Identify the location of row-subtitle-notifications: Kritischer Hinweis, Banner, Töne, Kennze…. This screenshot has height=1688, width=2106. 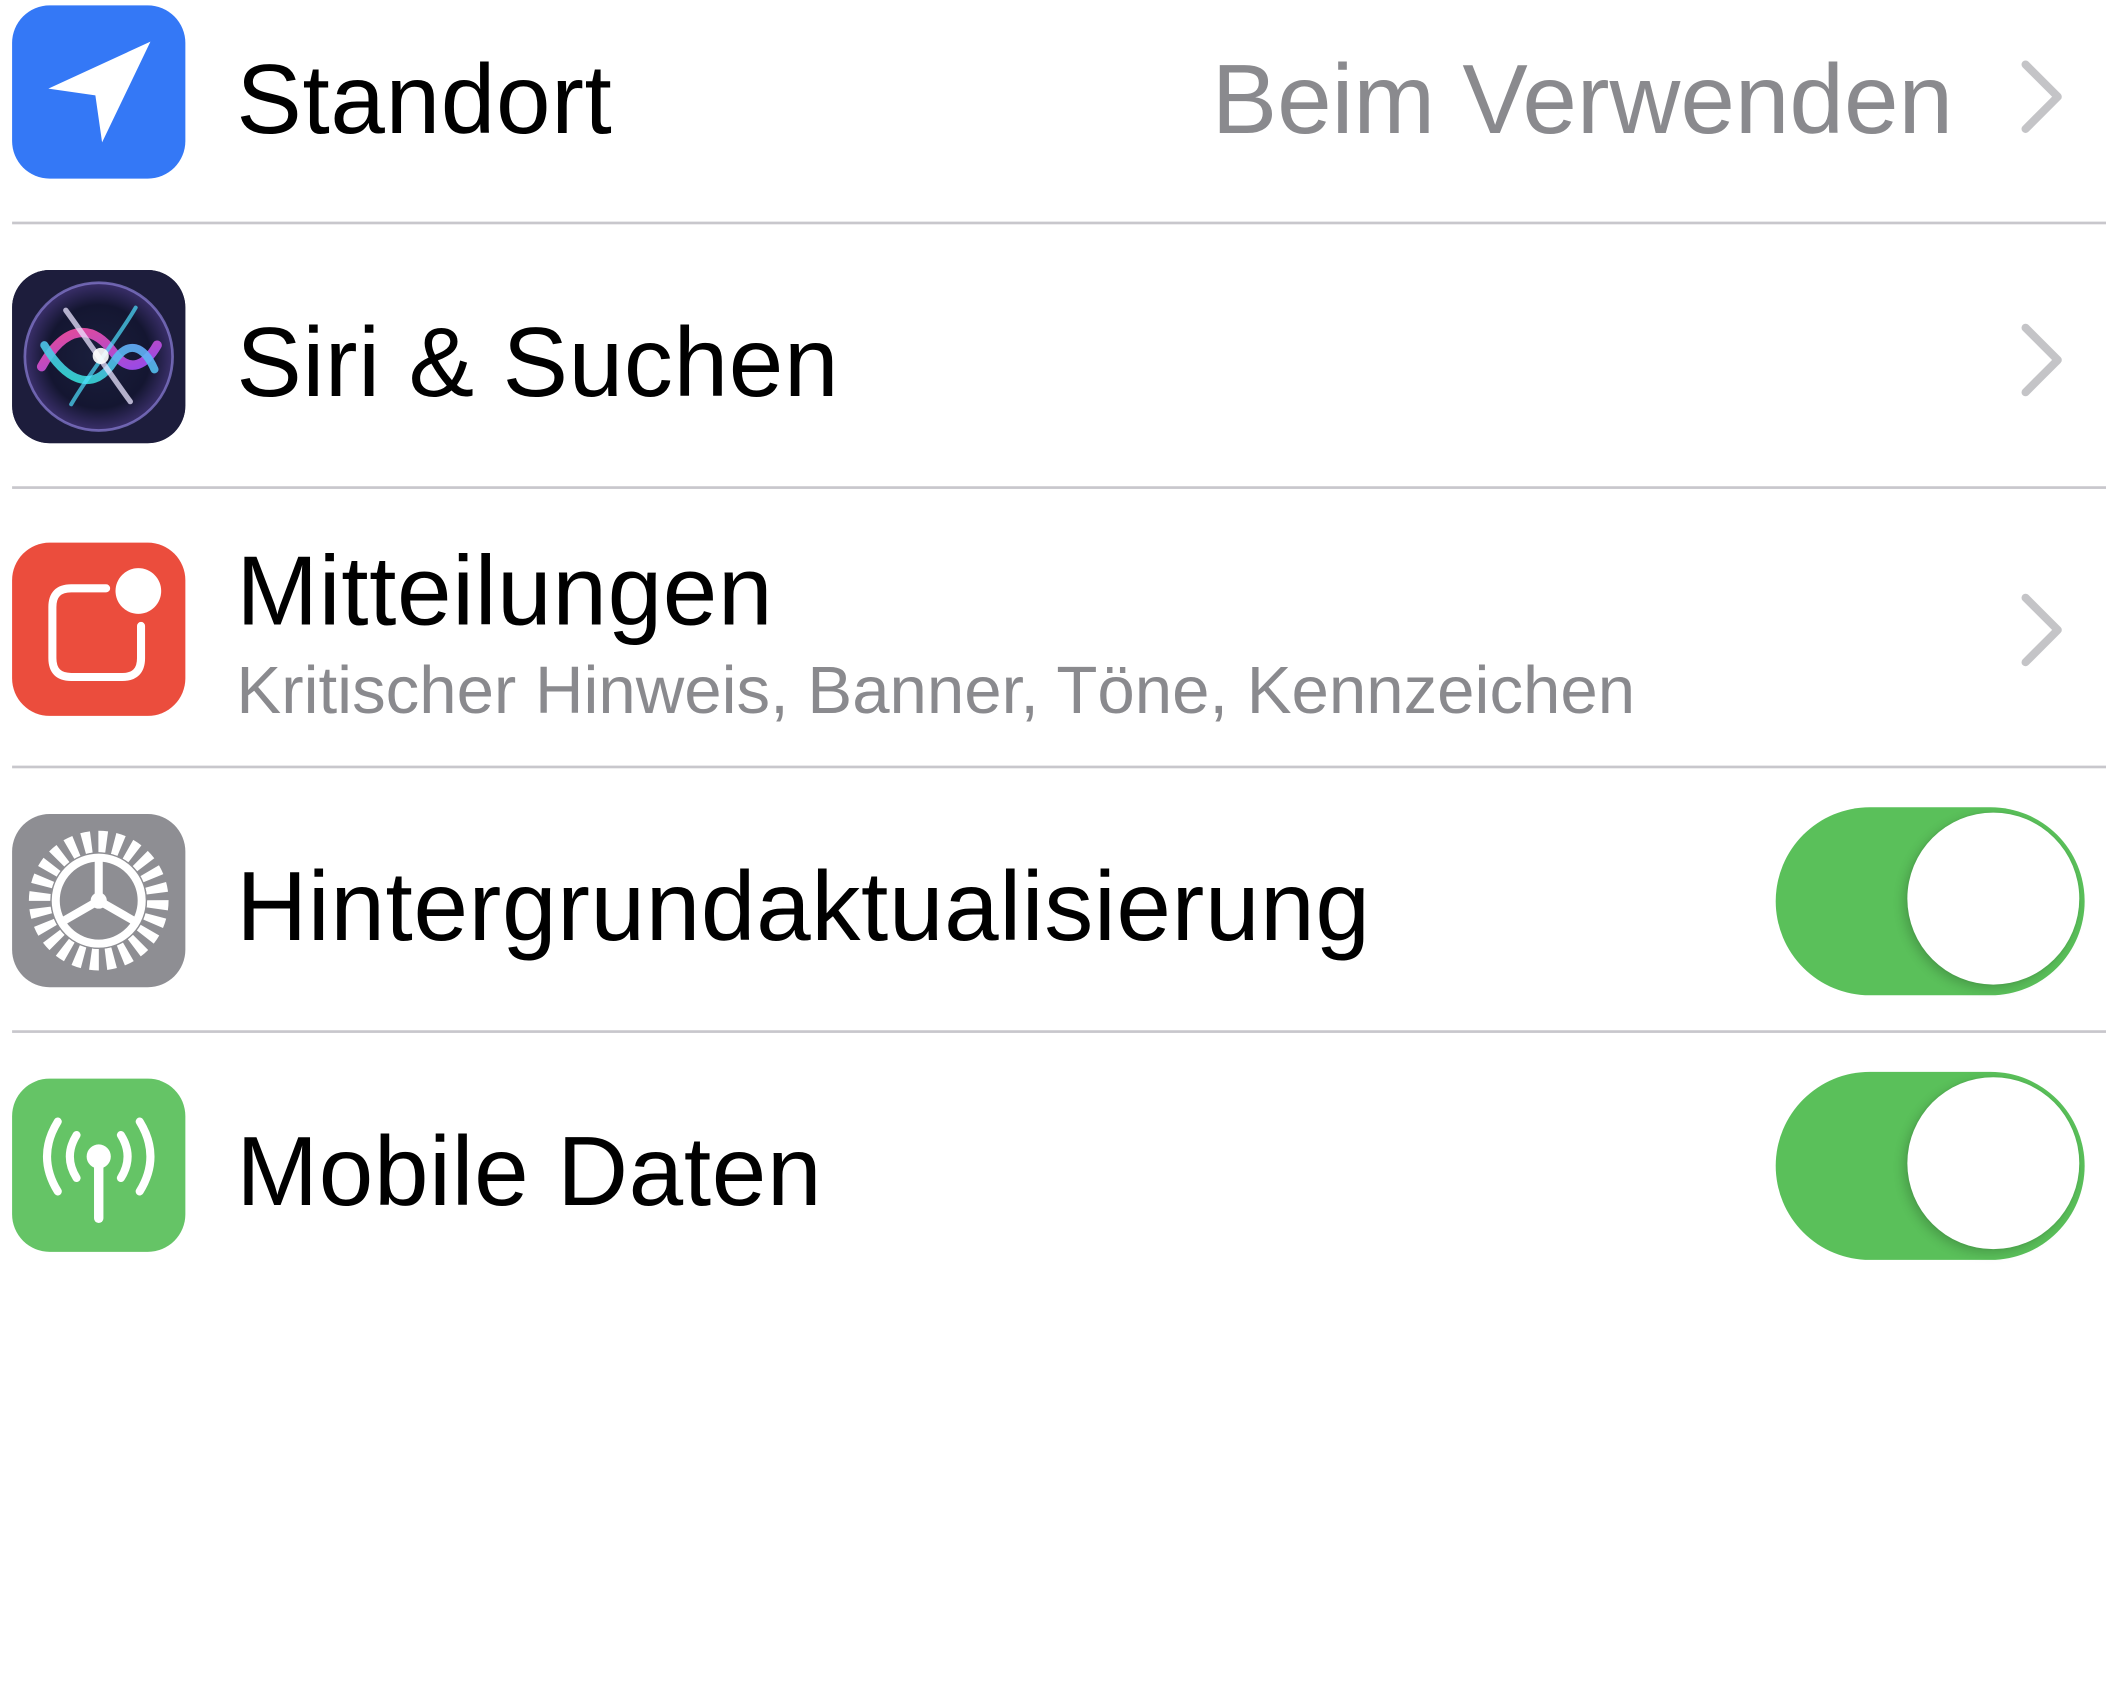
(936, 690).